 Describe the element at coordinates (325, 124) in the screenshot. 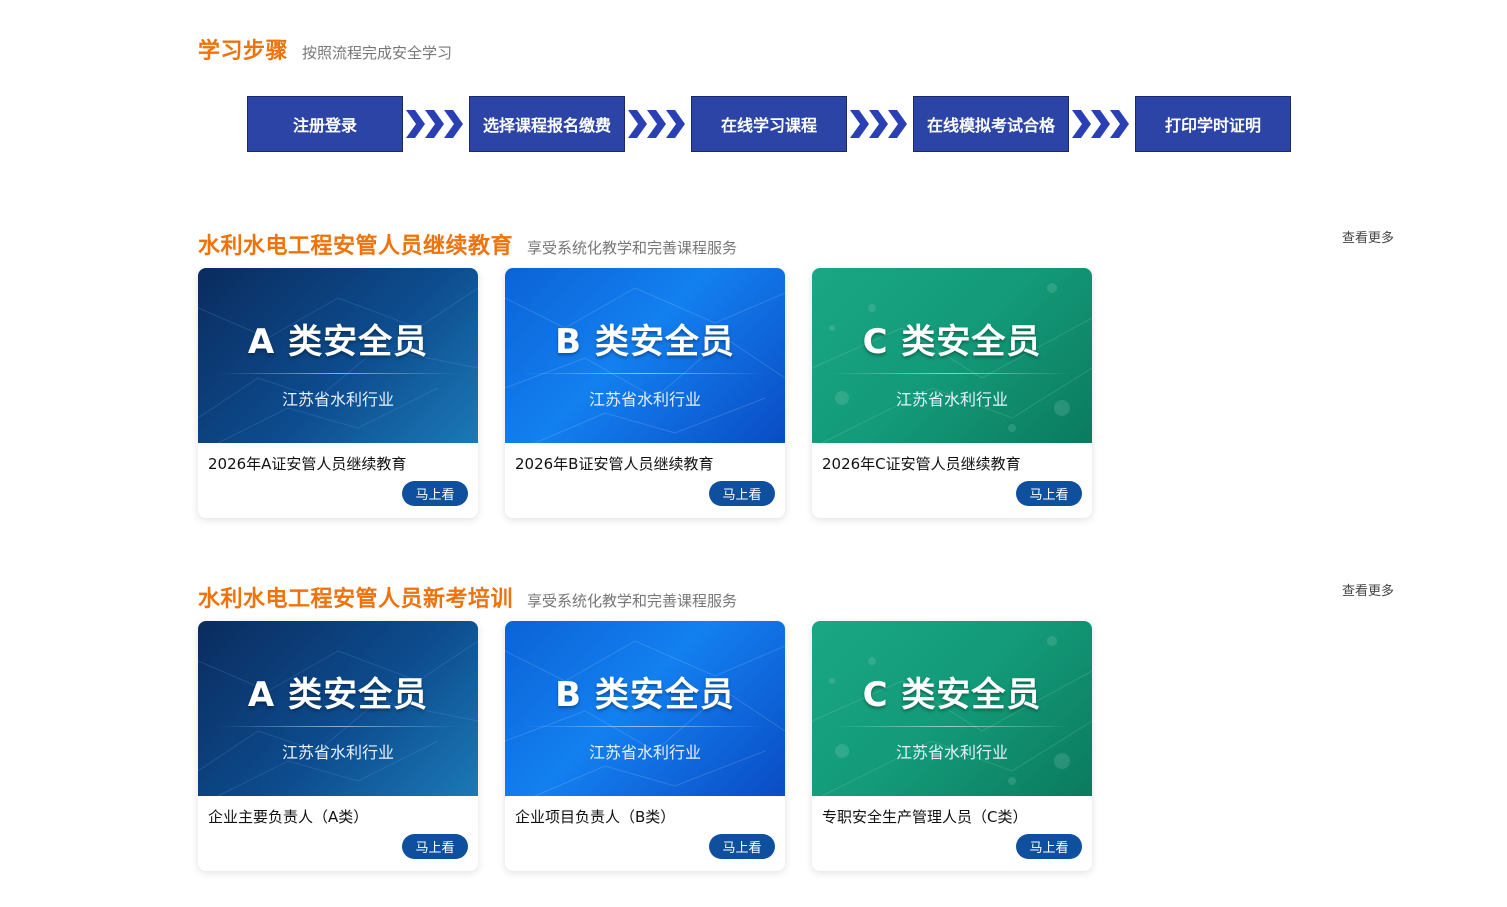

I see `step-register: 注册登录` at that location.